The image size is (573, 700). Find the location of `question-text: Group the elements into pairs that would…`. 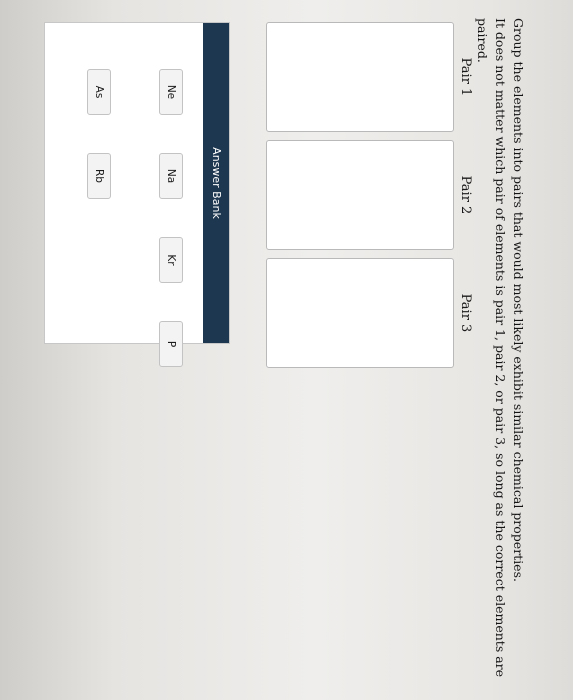

question-text: Group the elements into pairs that would… is located at coordinates (518, 300).